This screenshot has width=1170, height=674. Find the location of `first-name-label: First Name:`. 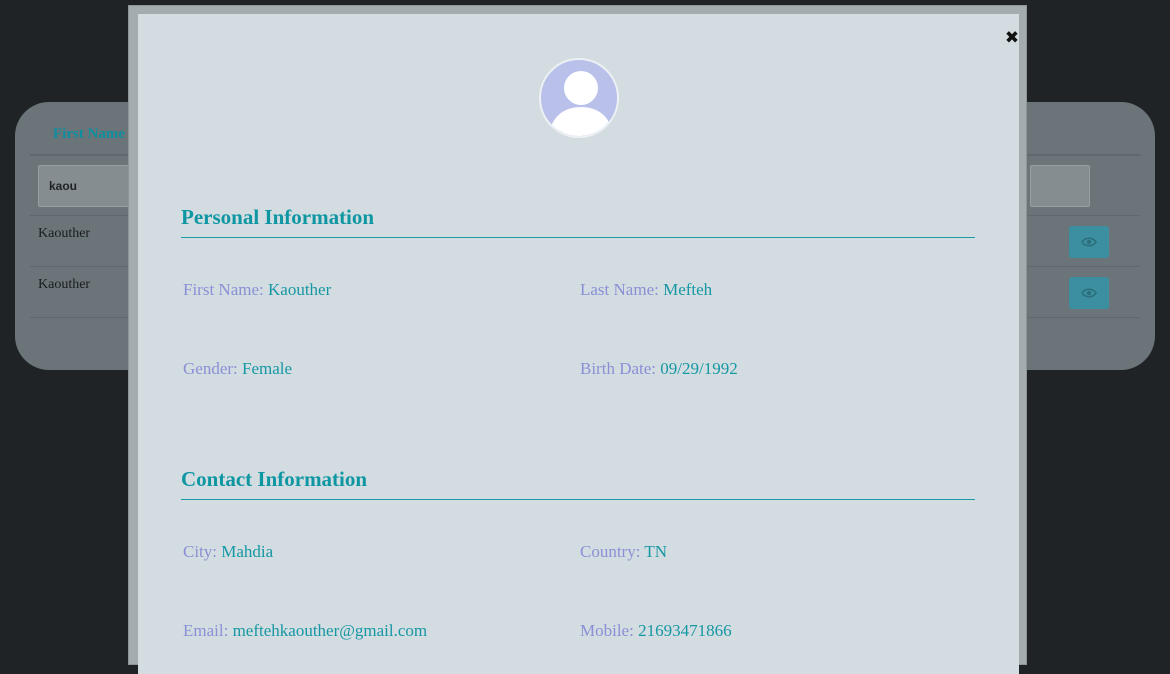

first-name-label: First Name: is located at coordinates (223, 289).